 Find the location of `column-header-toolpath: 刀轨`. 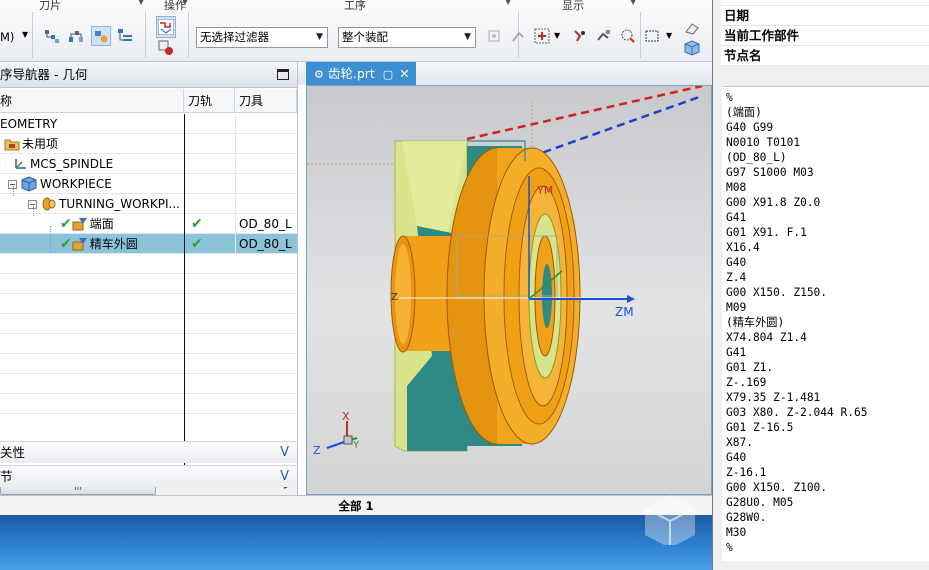

column-header-toolpath: 刀轨 is located at coordinates (209, 101).